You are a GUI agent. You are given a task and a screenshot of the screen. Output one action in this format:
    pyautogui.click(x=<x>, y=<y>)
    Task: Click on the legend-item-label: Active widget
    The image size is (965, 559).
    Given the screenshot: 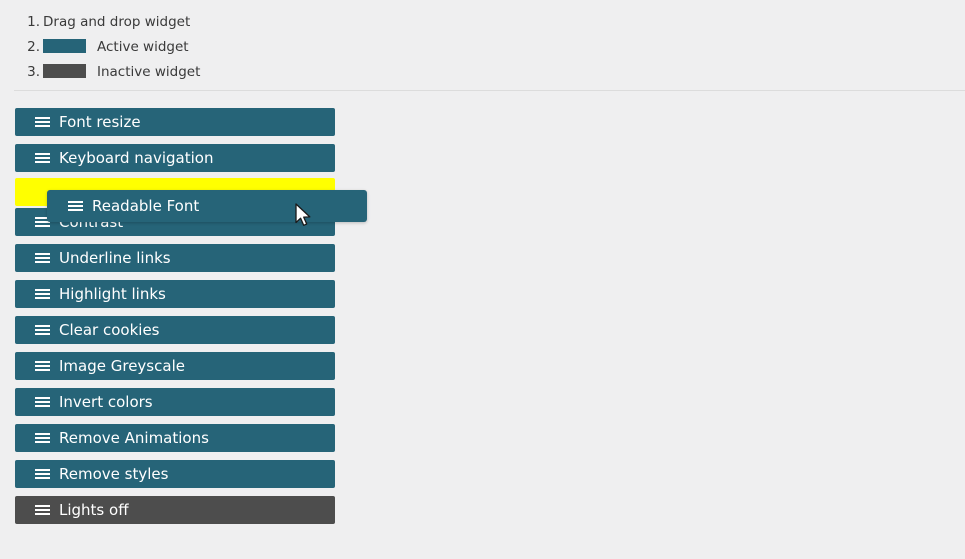 What is the action you would take?
    pyautogui.click(x=143, y=47)
    